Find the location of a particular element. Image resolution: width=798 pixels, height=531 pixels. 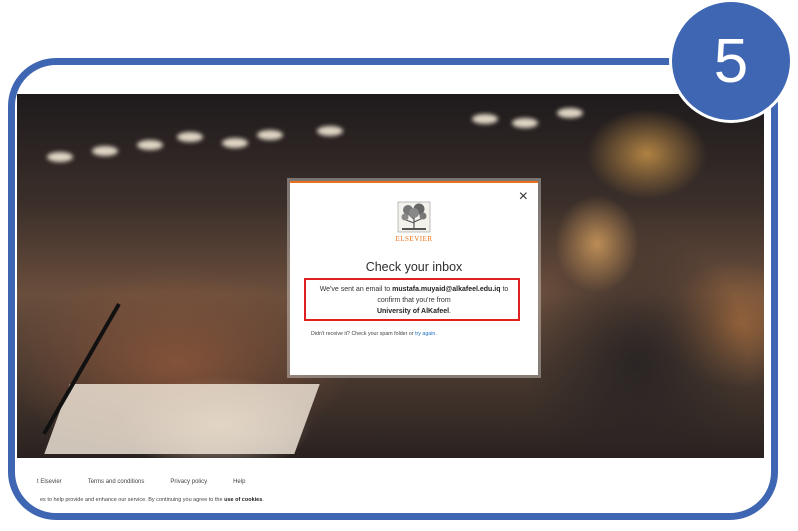

cookie-link: use of cookies is located at coordinates (243, 500).